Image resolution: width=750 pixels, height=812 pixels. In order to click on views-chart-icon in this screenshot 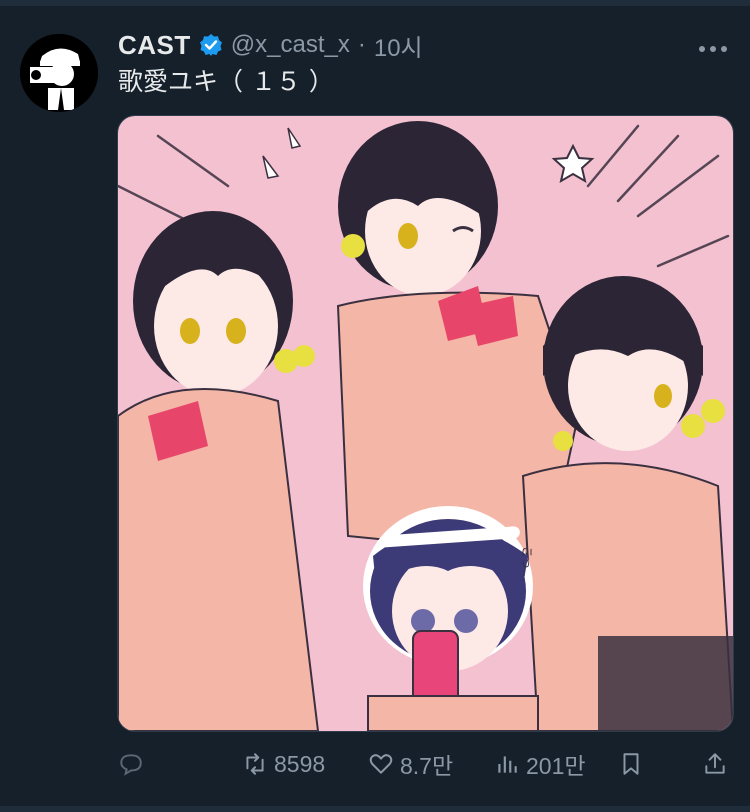, I will do `click(507, 764)`.